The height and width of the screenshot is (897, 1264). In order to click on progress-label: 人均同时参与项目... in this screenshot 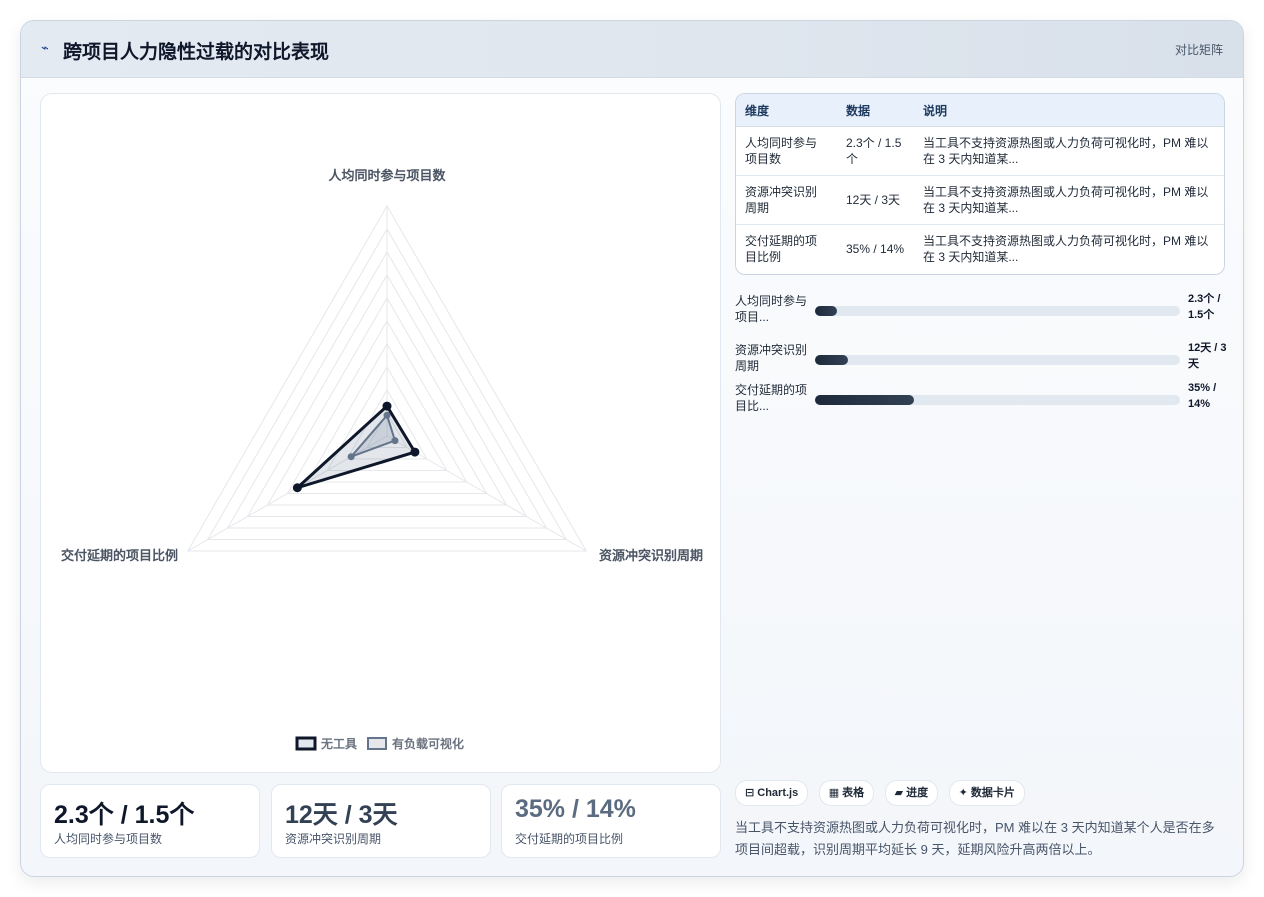, I will do `click(771, 309)`.